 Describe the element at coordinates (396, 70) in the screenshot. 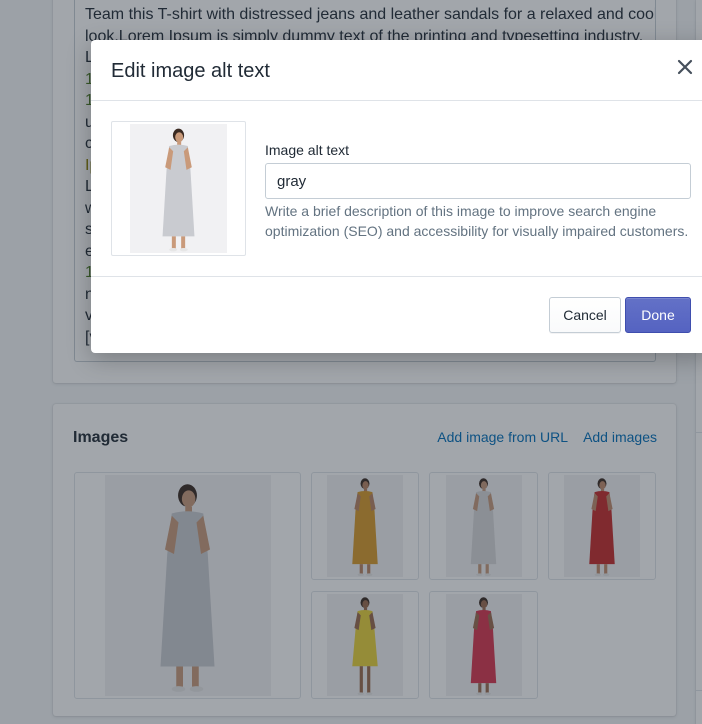

I see `modal-header: Edit image alt text` at that location.